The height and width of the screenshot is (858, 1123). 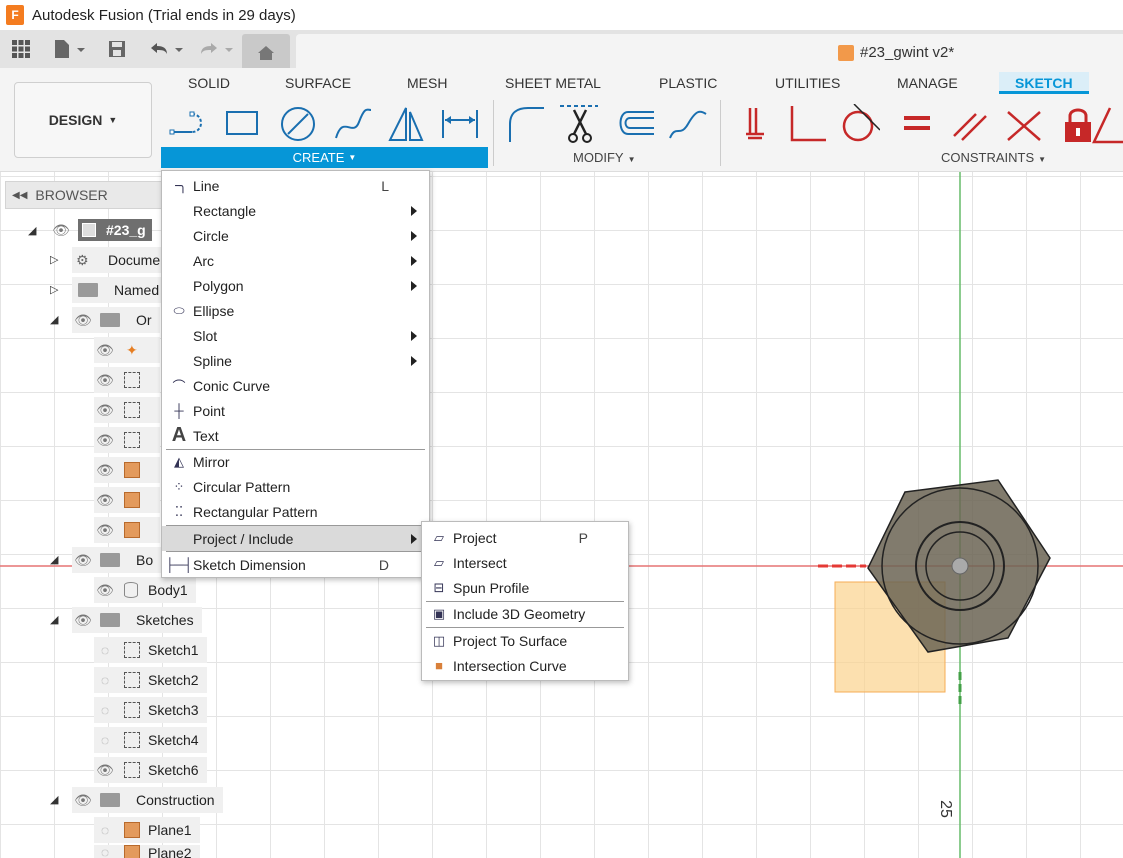 What do you see at coordinates (709, 51) in the screenshot?
I see `document-tab` at bounding box center [709, 51].